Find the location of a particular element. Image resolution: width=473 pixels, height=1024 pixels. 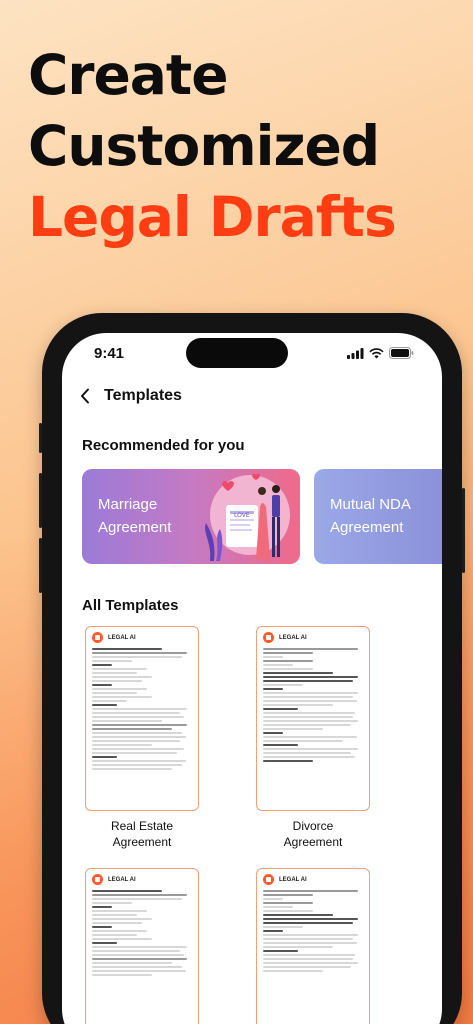

all-templates-title: All Templates is located at coordinates (130, 605).